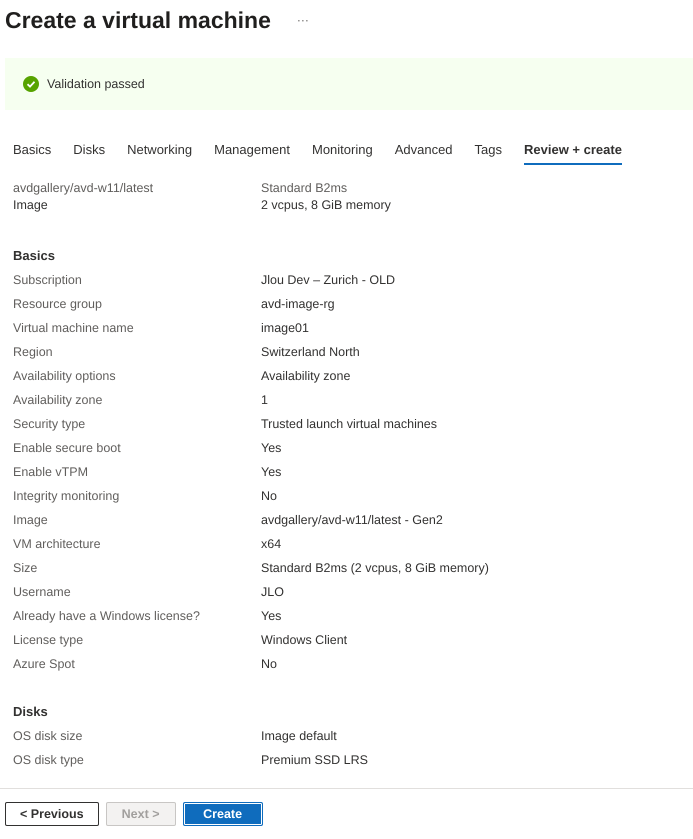 Image resolution: width=693 pixels, height=839 pixels. What do you see at coordinates (48, 736) in the screenshot?
I see `field-label: OS disk size` at bounding box center [48, 736].